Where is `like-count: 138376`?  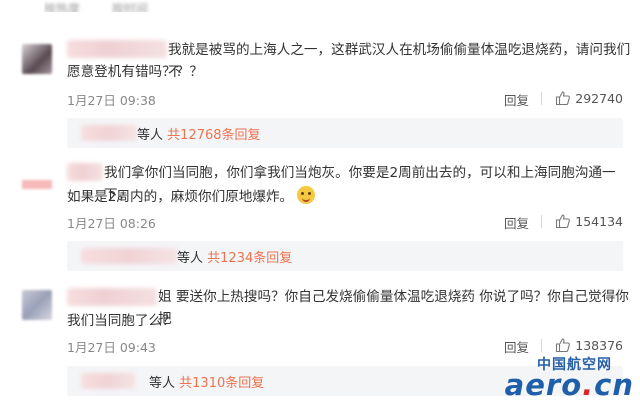 like-count: 138376 is located at coordinates (599, 345).